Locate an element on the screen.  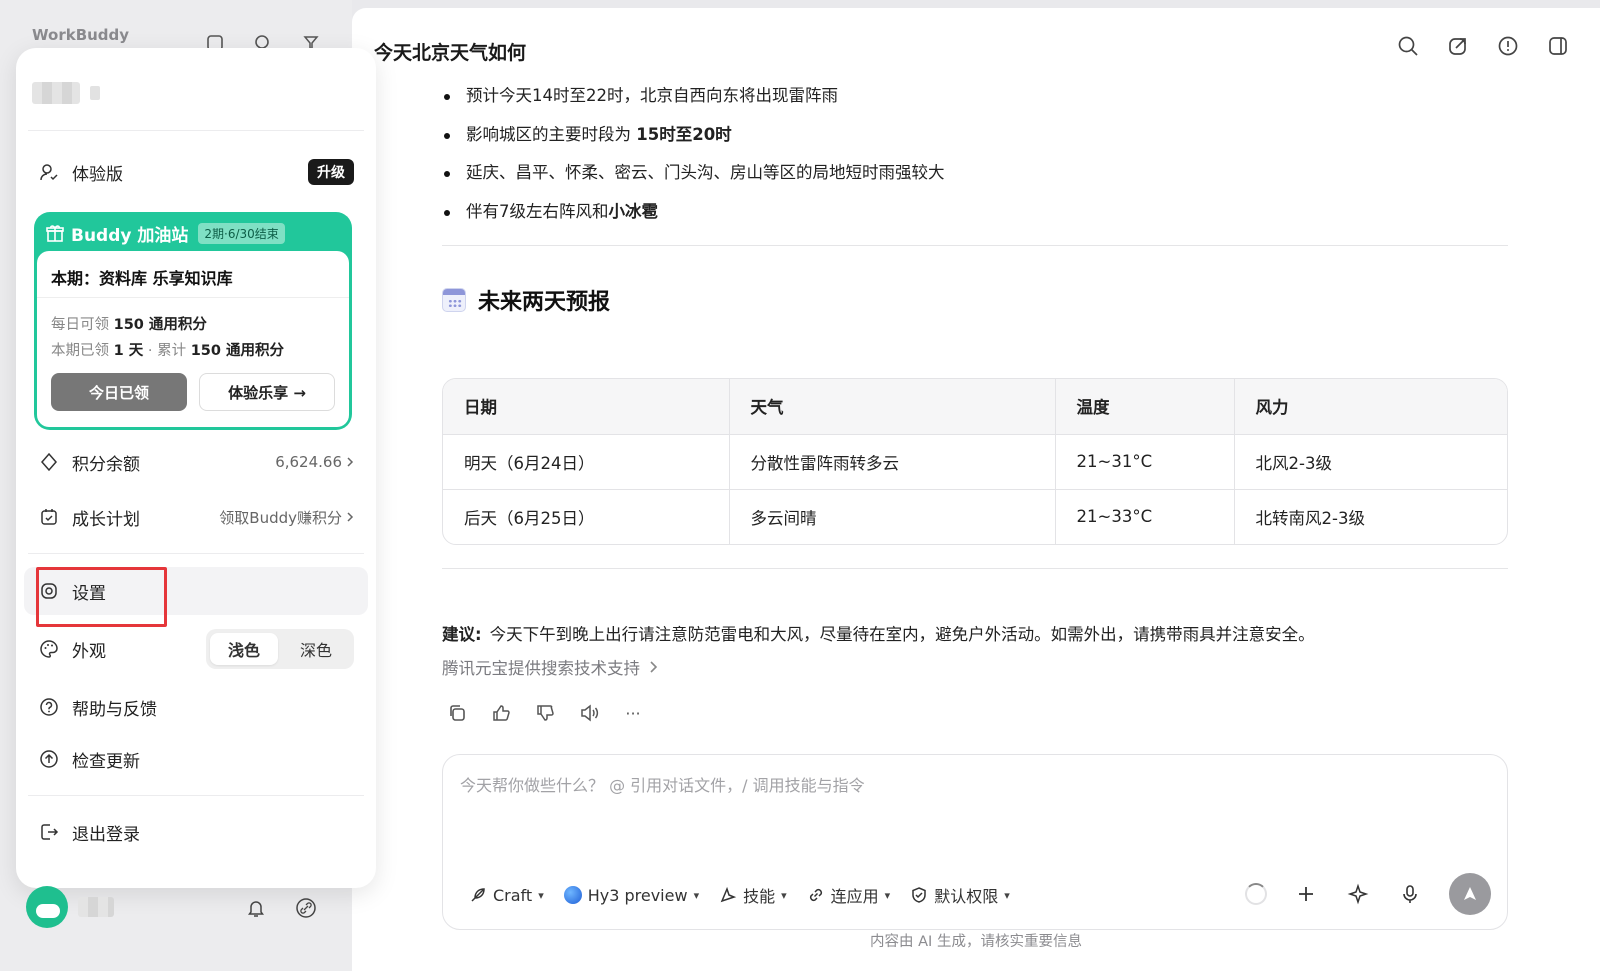
list-item: 影响城区的主要时段为 15时至20时 is located at coordinates (694, 144).